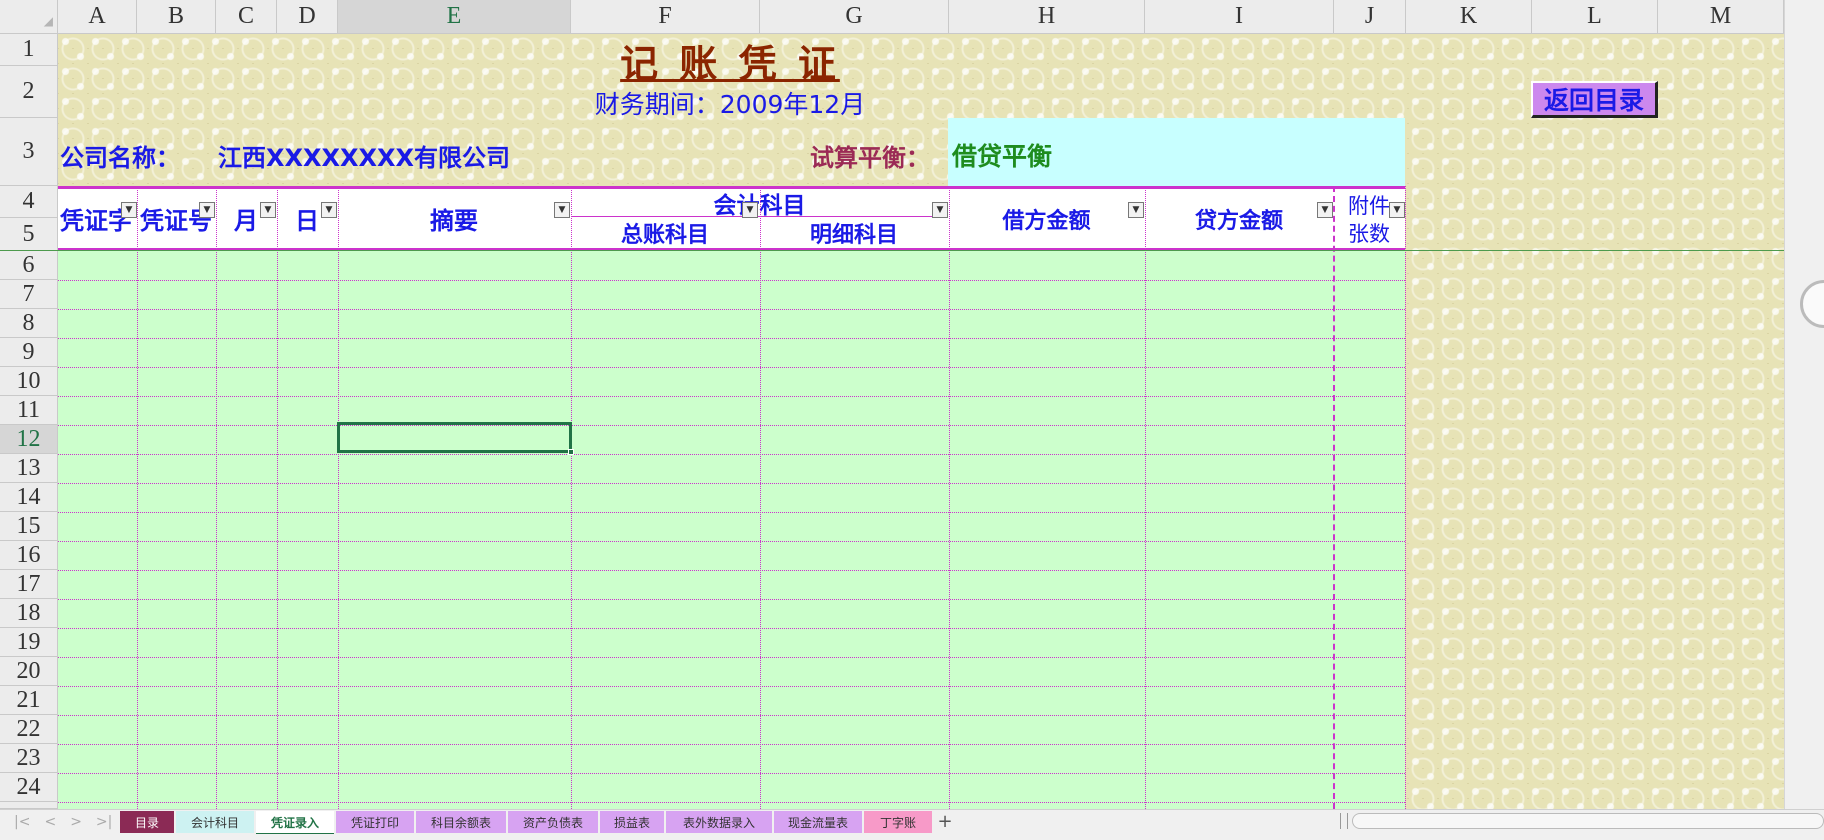 The height and width of the screenshot is (840, 1824). I want to click on row-header-20: 20, so click(29, 671).